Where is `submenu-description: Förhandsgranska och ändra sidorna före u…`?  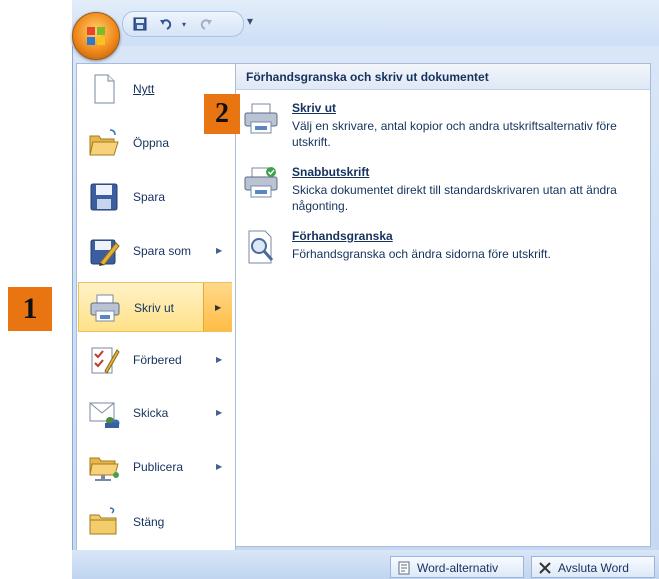 submenu-description: Förhandsgranska och ändra sidorna före u… is located at coordinates (421, 254).